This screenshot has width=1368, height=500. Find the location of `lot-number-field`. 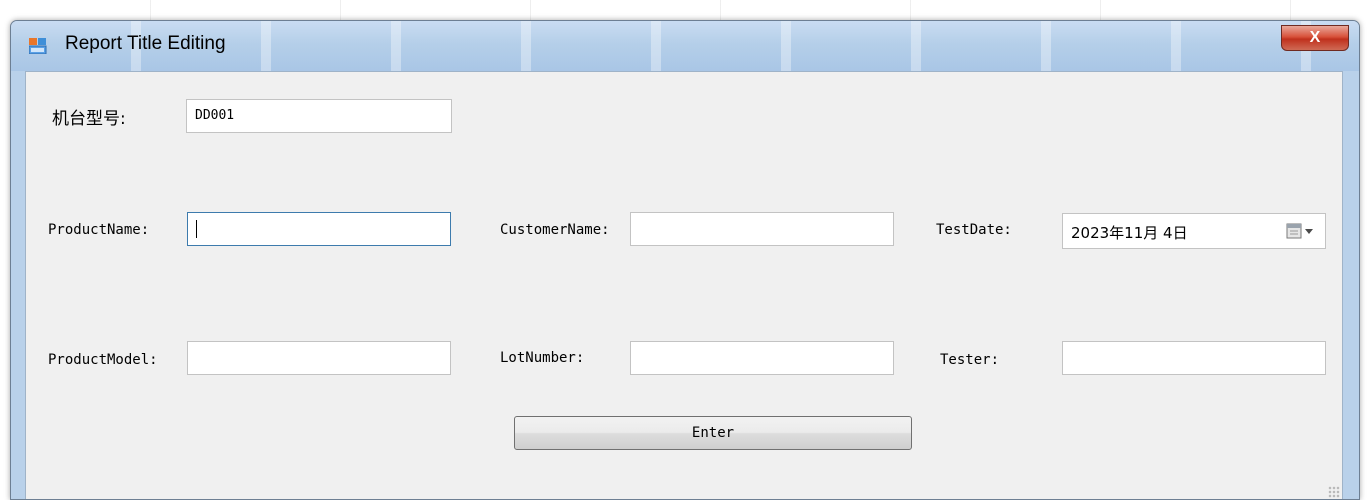

lot-number-field is located at coordinates (762, 358).